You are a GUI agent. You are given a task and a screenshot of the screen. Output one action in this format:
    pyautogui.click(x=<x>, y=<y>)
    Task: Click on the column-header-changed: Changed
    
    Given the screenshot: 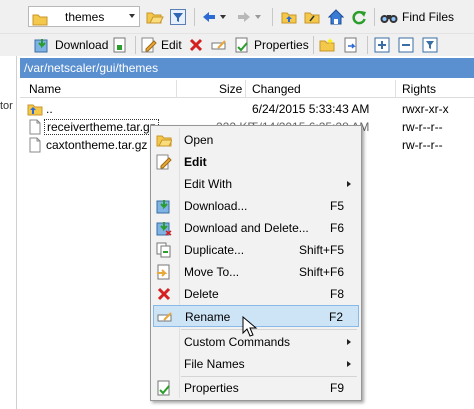 What is the action you would take?
    pyautogui.click(x=276, y=89)
    